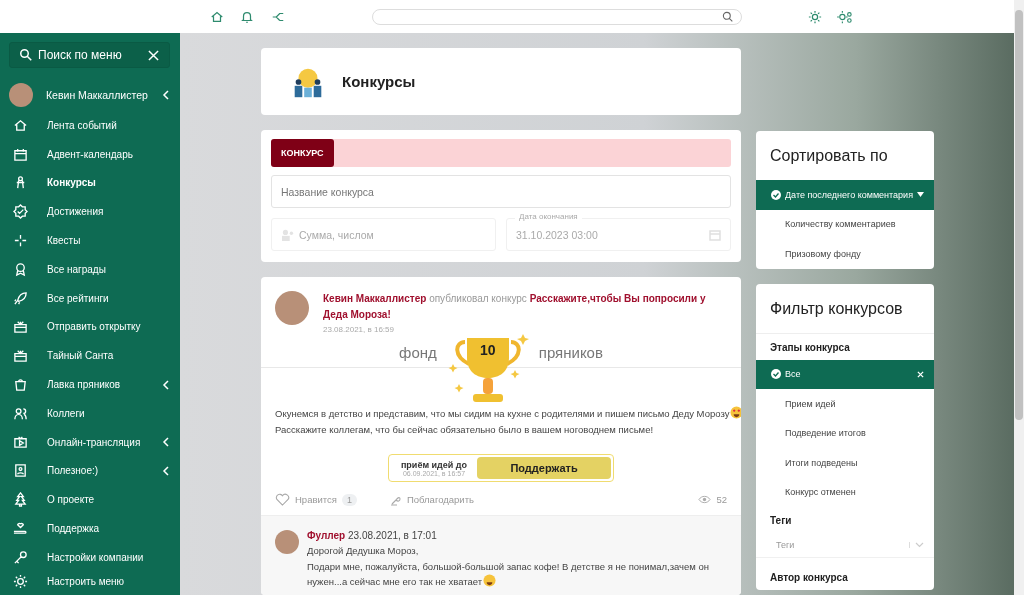 The height and width of the screenshot is (595, 1024). I want to click on amount-placeholder: Сумма, числом, so click(336, 234).